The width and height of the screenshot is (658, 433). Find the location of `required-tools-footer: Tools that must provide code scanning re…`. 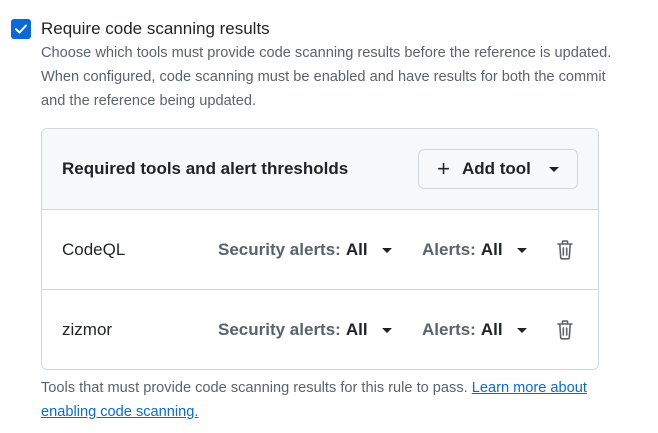

required-tools-footer: Tools that must provide code scanning re… is located at coordinates (331, 400).